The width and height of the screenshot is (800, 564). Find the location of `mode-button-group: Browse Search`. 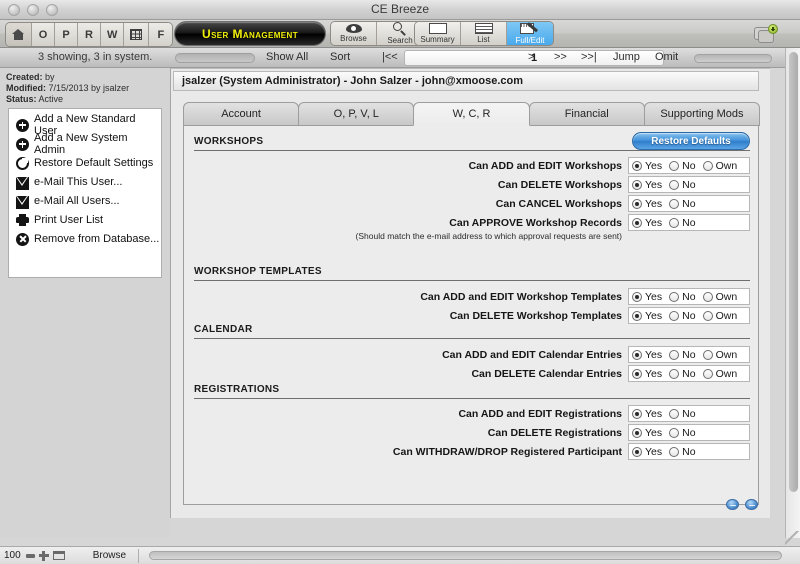

mode-button-group: Browse Search is located at coordinates (377, 33).